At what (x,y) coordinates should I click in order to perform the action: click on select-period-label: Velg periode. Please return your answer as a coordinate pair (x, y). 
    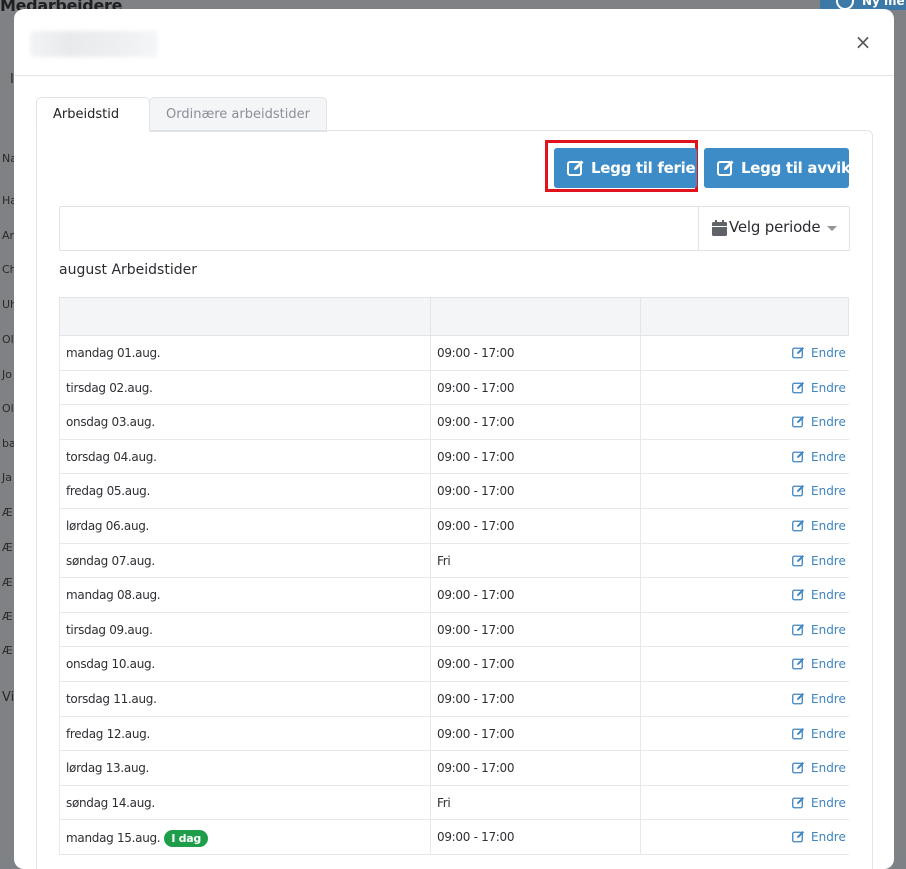
    Looking at the image, I should click on (775, 227).